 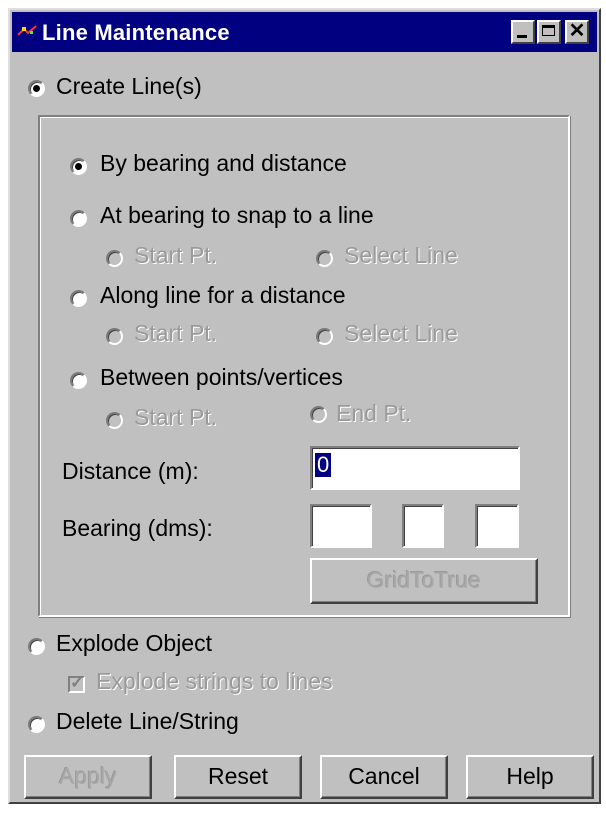 I want to click on bearing-minutes-field, so click(x=423, y=526).